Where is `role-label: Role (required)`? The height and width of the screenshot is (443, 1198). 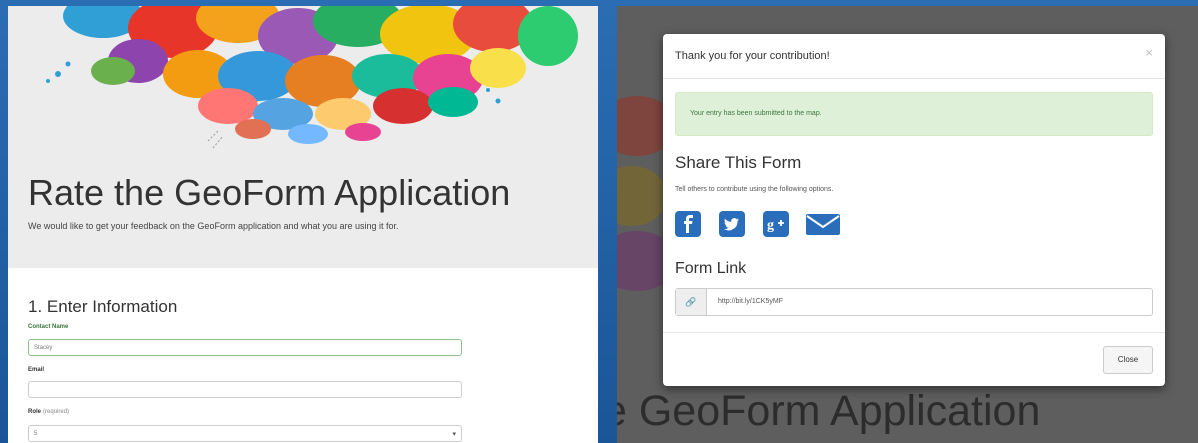 role-label: Role (required) is located at coordinates (48, 412).